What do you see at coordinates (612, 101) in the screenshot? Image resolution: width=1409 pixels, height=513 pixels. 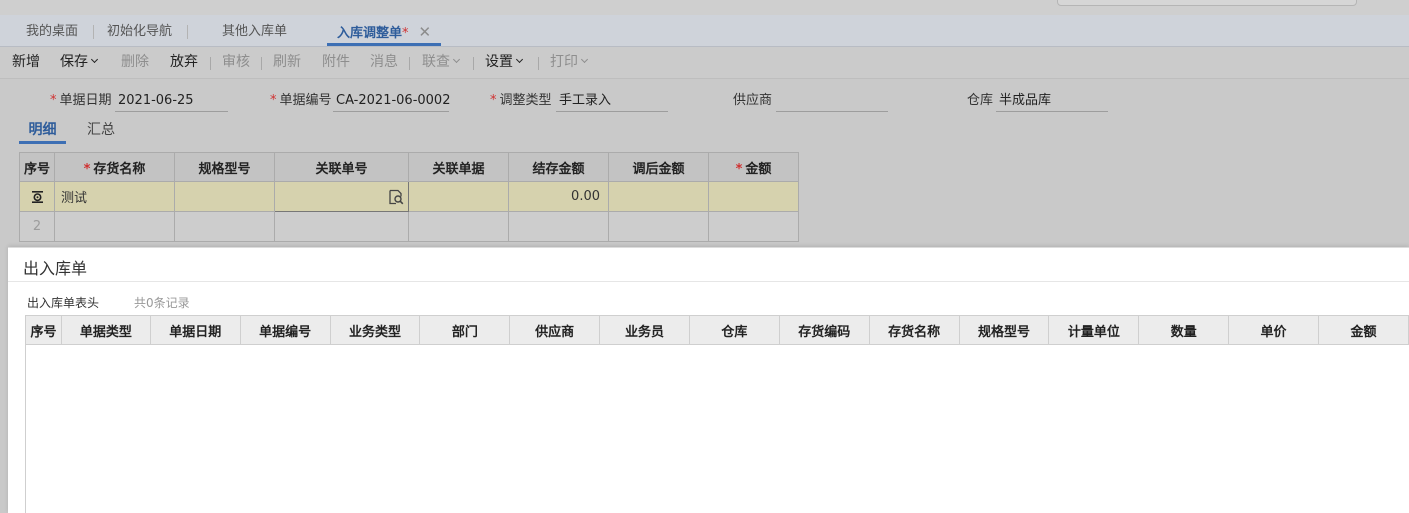 I see `adjust-type-field: 手工录入` at bounding box center [612, 101].